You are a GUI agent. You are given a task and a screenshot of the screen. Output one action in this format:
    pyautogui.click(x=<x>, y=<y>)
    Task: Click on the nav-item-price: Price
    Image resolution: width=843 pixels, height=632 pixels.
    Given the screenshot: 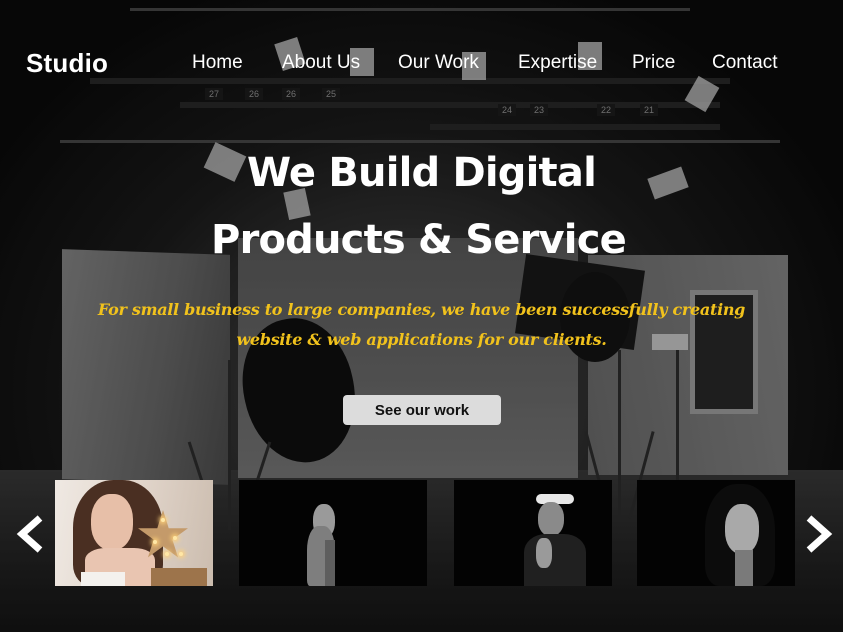 What is the action you would take?
    pyautogui.click(x=653, y=63)
    